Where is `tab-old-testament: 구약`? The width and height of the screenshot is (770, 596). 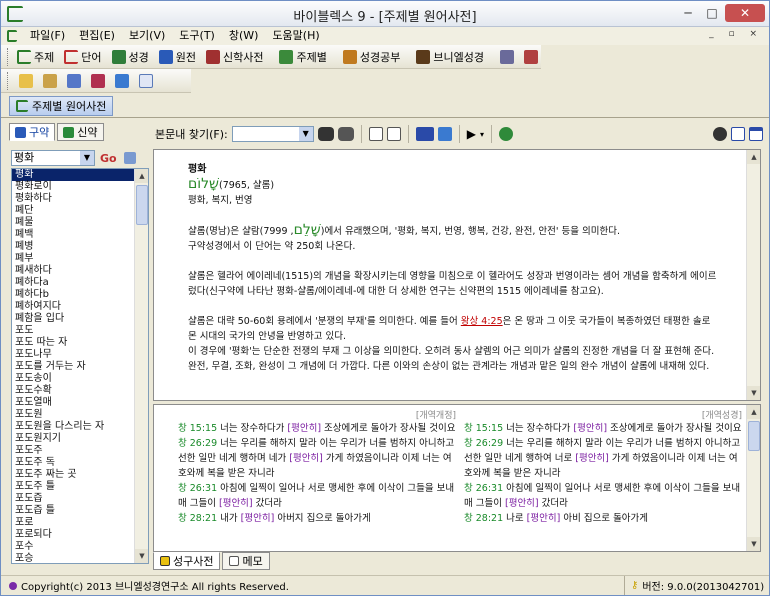 tab-old-testament: 구약 is located at coordinates (32, 132).